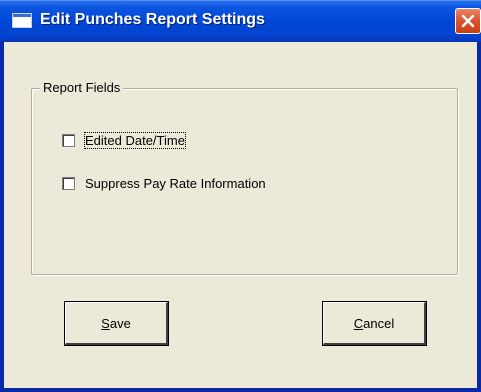 This screenshot has height=392, width=481. What do you see at coordinates (82, 87) in the screenshot?
I see `report-fields-legend: Report Fields` at bounding box center [82, 87].